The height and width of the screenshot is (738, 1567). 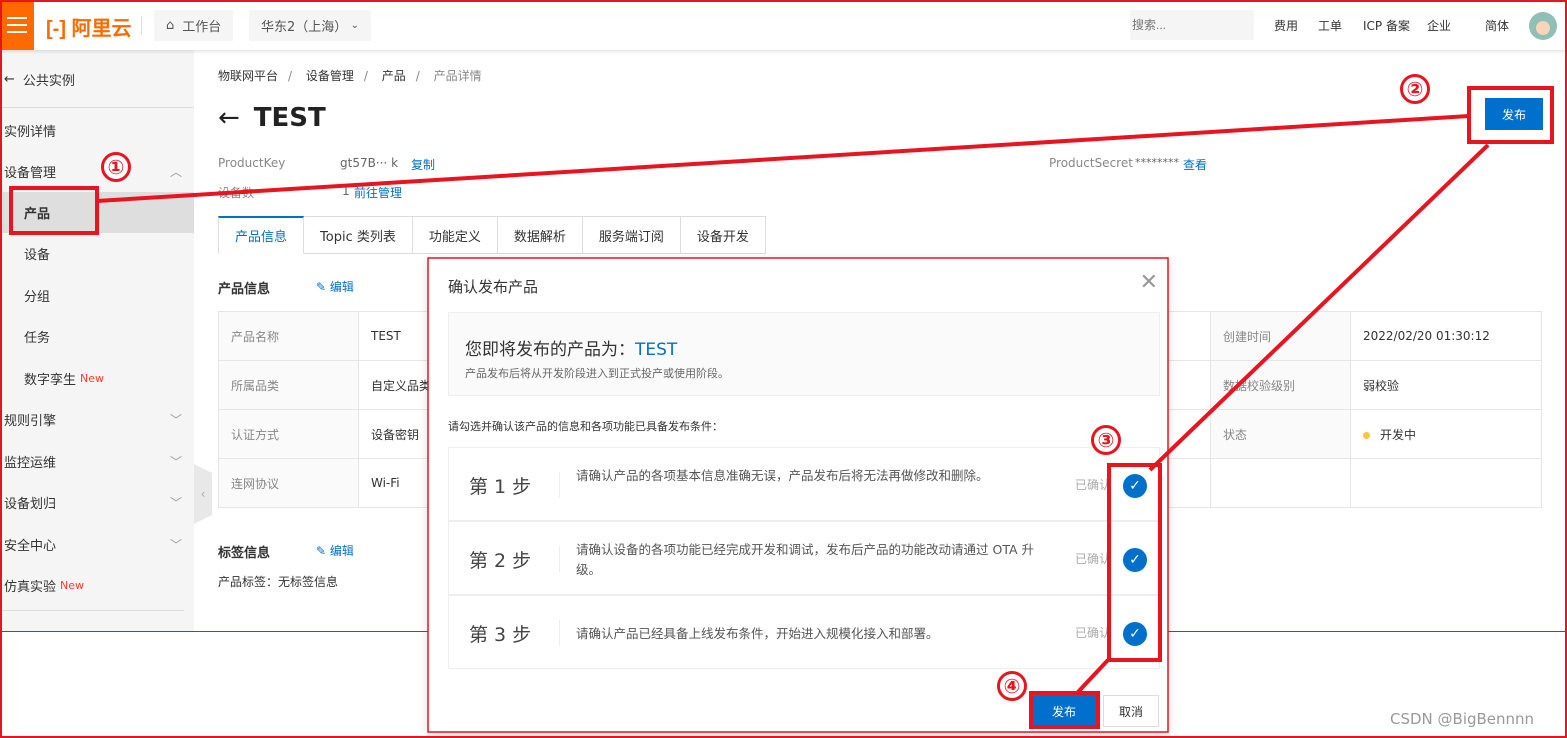 I want to click on annotation-1: ①, so click(x=116, y=167).